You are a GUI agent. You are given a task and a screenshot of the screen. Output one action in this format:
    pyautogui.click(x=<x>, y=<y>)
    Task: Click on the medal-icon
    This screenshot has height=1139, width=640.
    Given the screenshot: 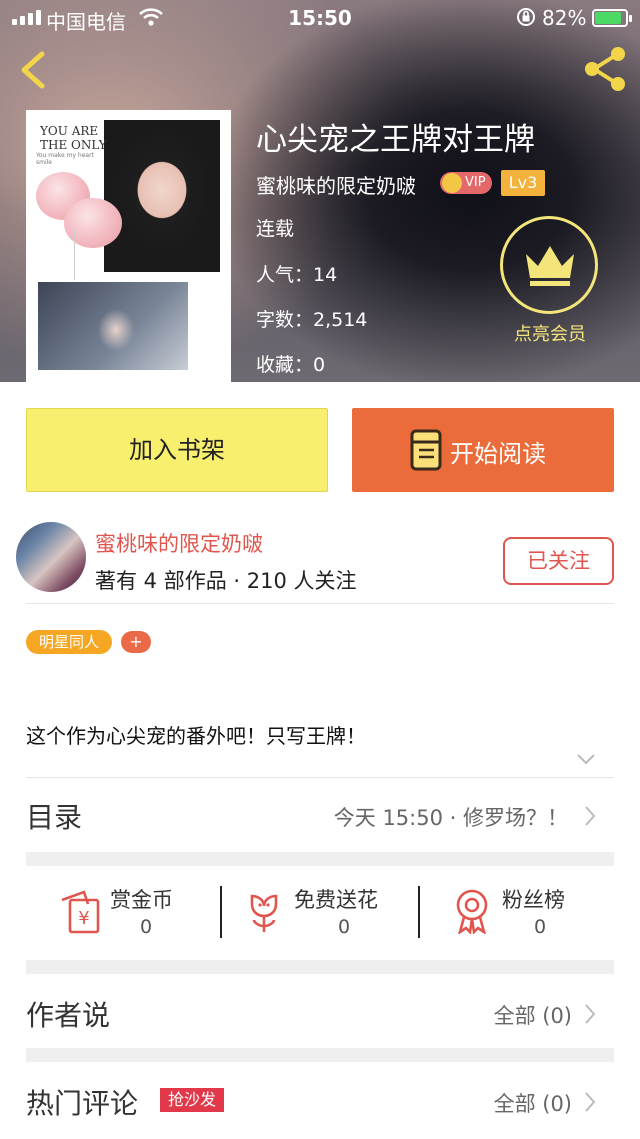 What is the action you would take?
    pyautogui.click(x=472, y=911)
    